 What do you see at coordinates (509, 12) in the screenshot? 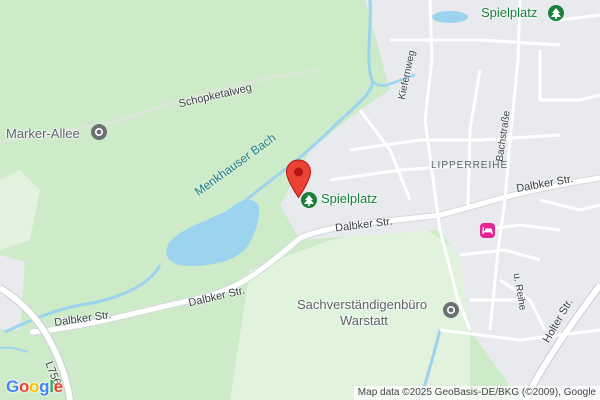
I see `label-spielplatz-top: Spielplatz` at bounding box center [509, 12].